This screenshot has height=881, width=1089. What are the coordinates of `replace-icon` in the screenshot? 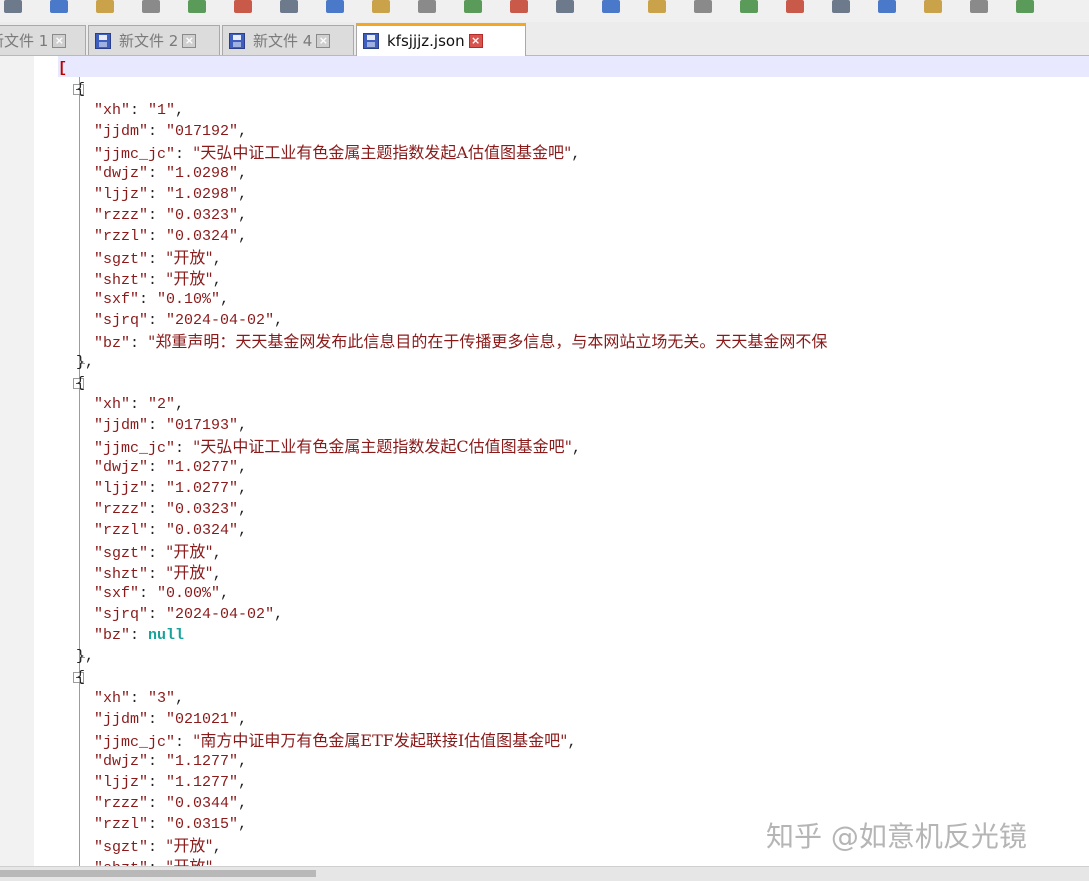 It's located at (473, 6).